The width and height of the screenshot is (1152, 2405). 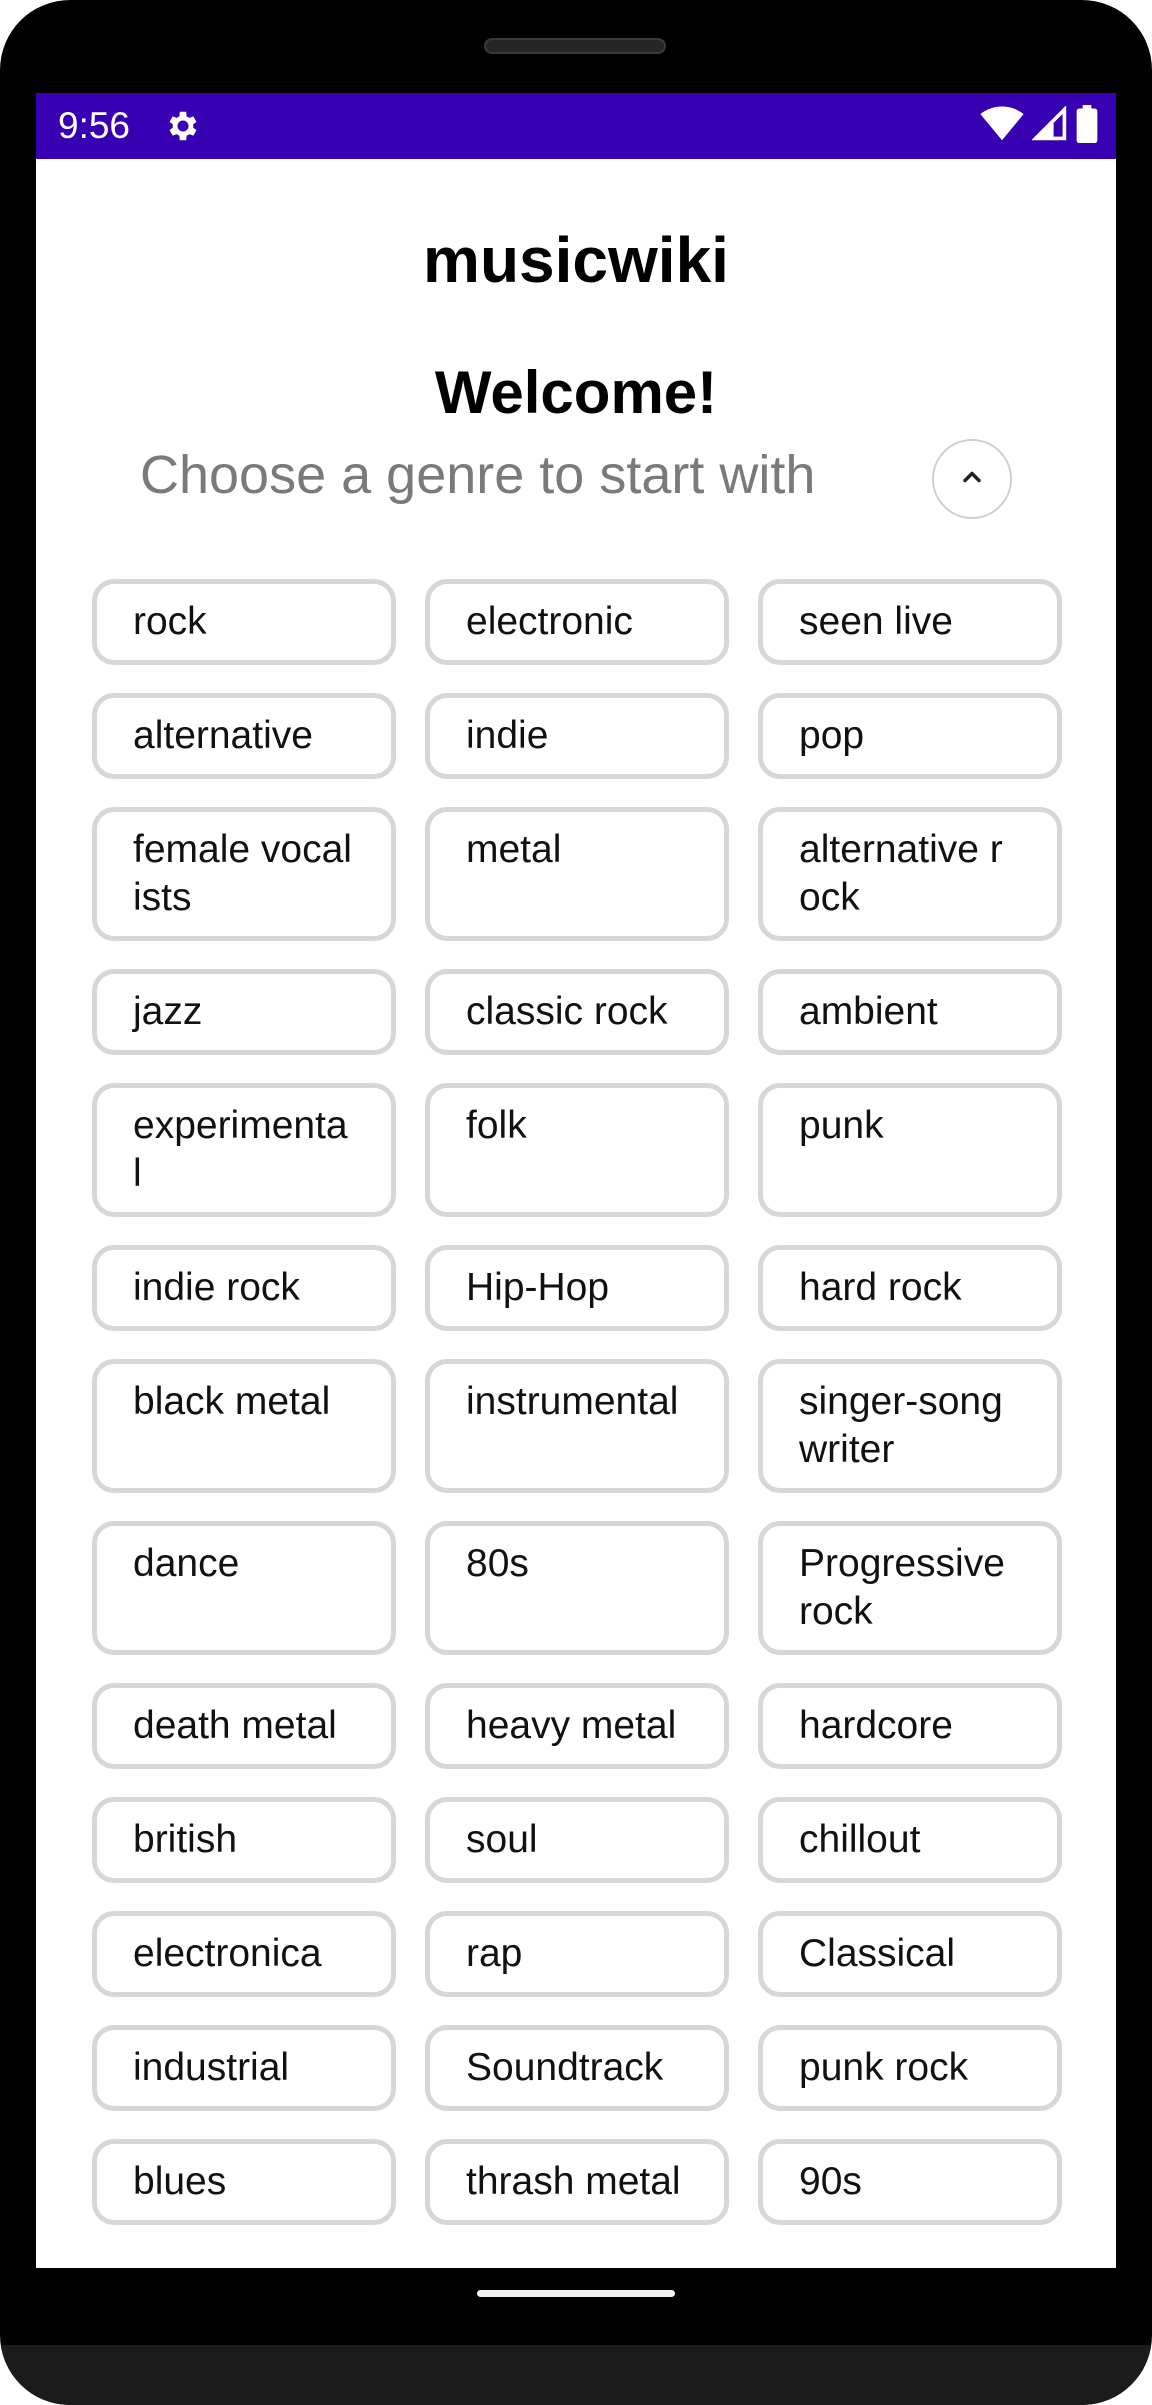 I want to click on genre-chip: alternative rock, so click(x=910, y=874).